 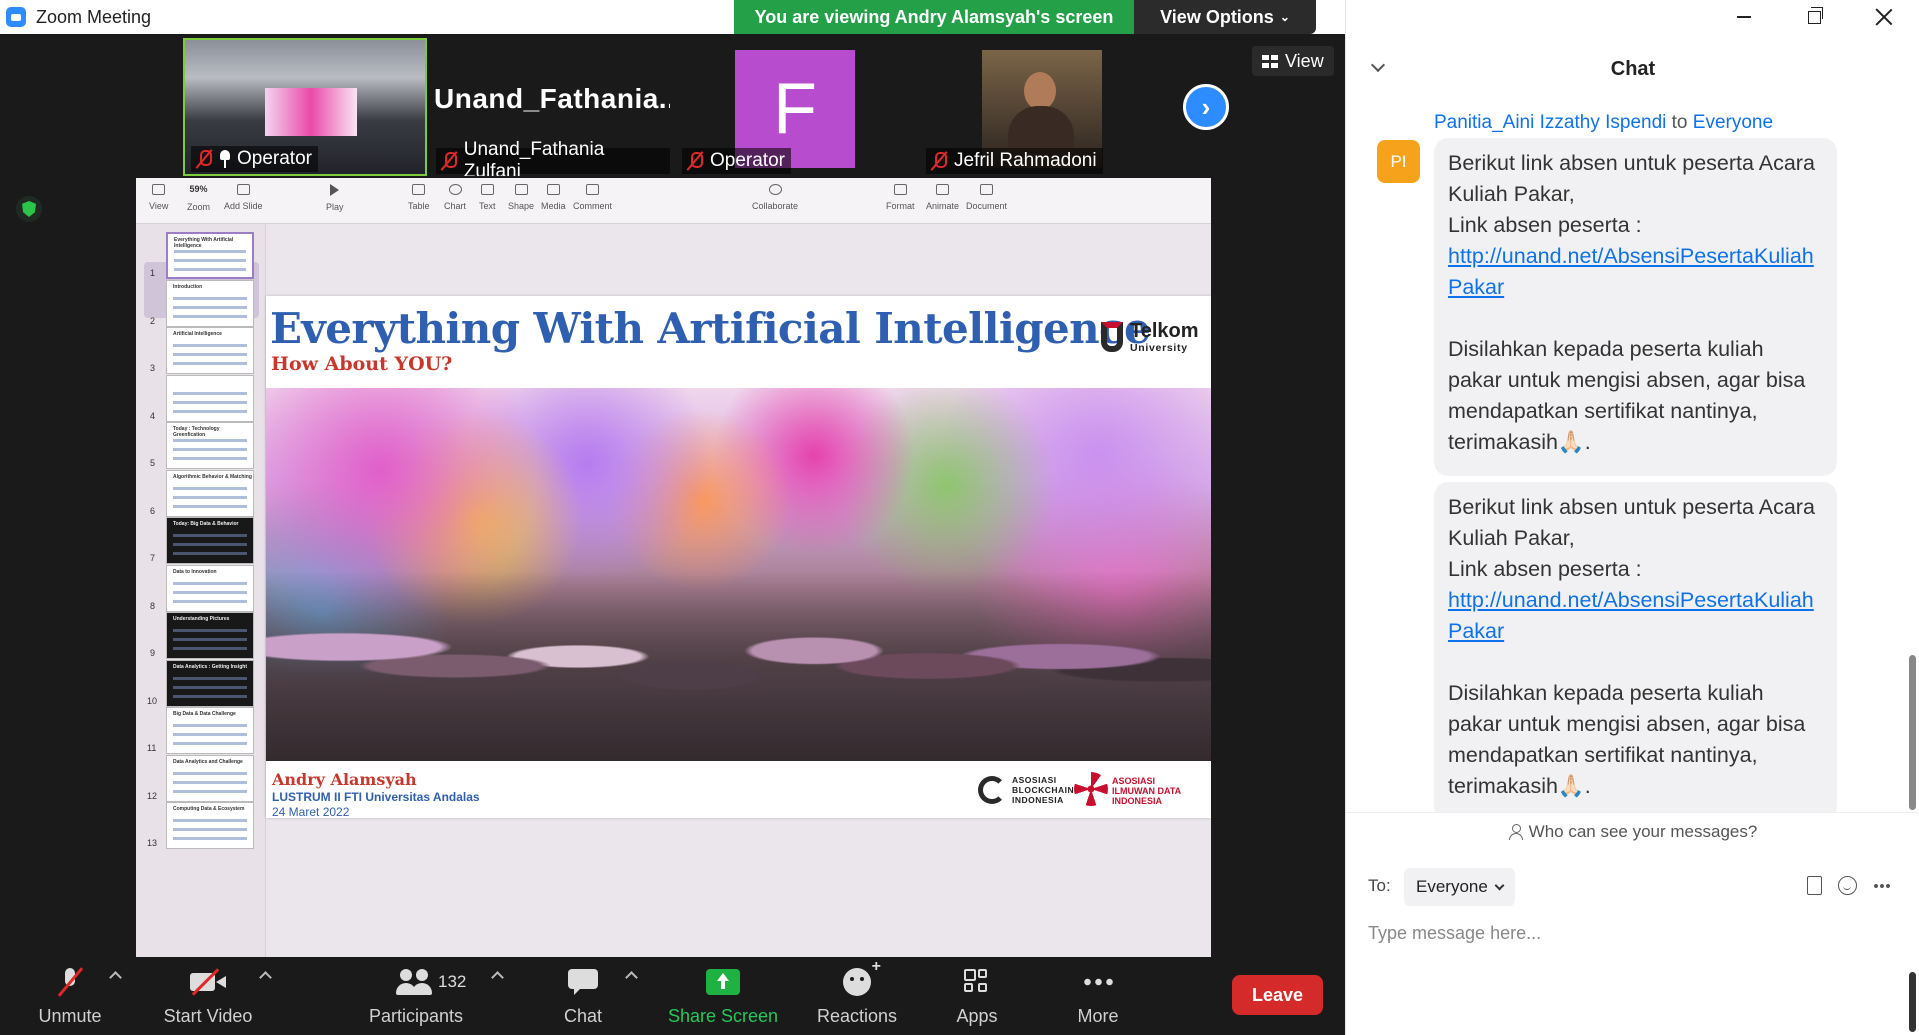 What do you see at coordinates (550, 107) in the screenshot?
I see `video-tile: Unand_Fathania... Unand_Fathania Zulfani` at bounding box center [550, 107].